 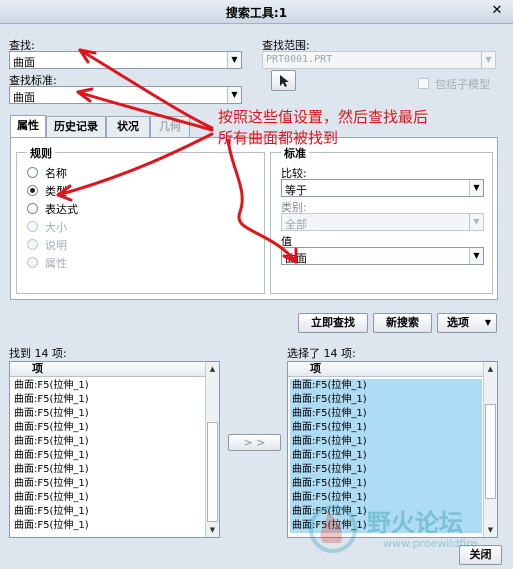 I want to click on rule-size-label: 大小, so click(x=56, y=227).